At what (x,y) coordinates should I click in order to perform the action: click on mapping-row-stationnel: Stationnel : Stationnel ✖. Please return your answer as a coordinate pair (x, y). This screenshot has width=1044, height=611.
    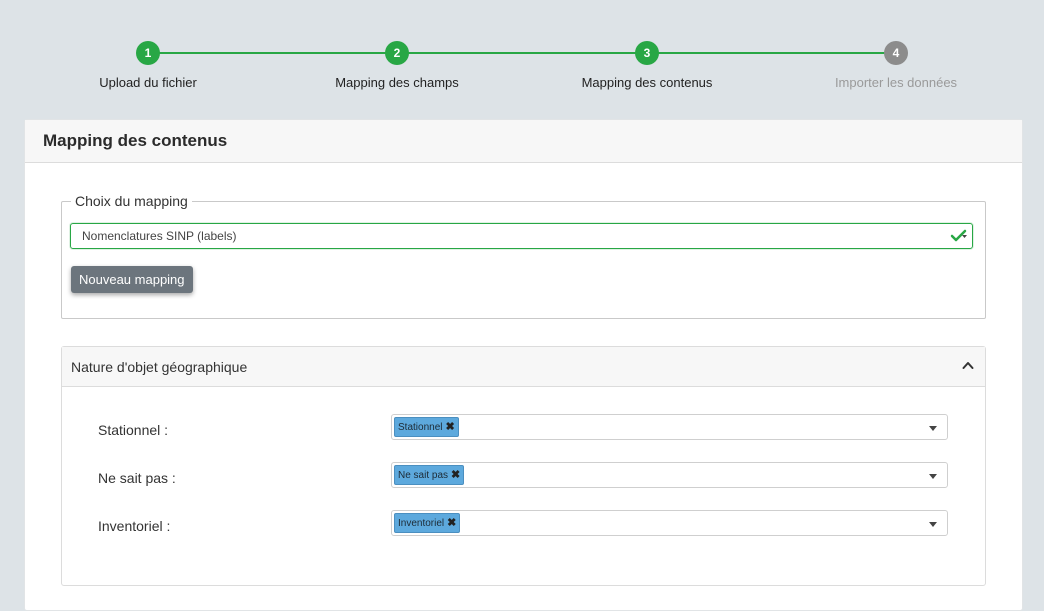
    Looking at the image, I should click on (523, 428).